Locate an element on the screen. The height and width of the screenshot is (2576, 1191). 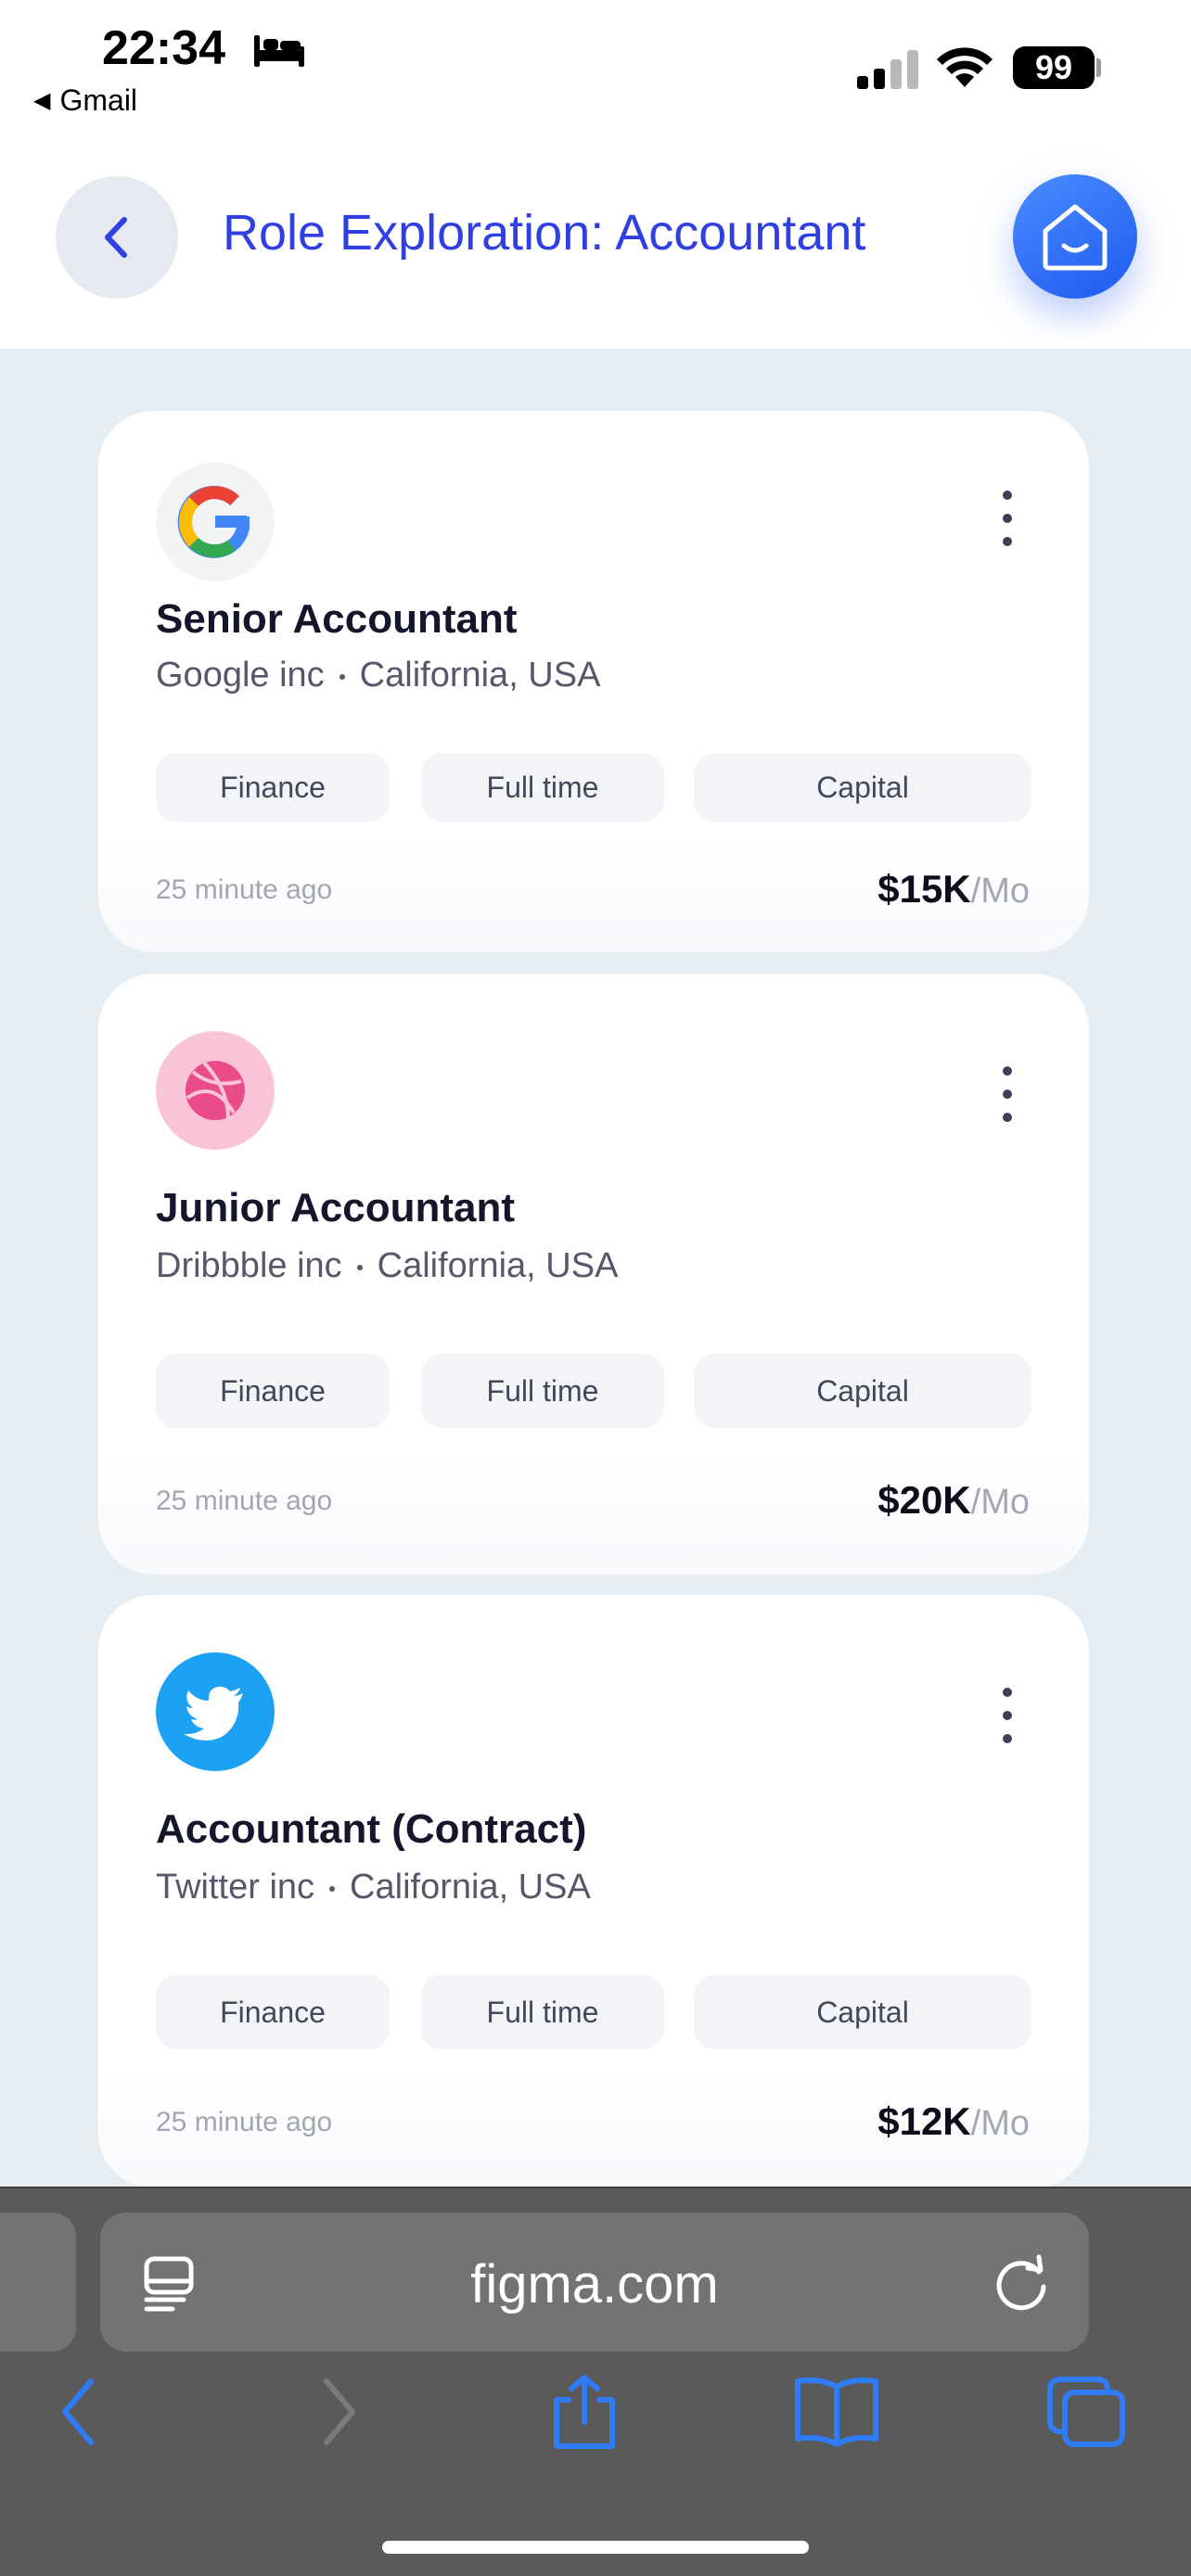
back-to-gmail-link: ◀ Gmail is located at coordinates (85, 100).